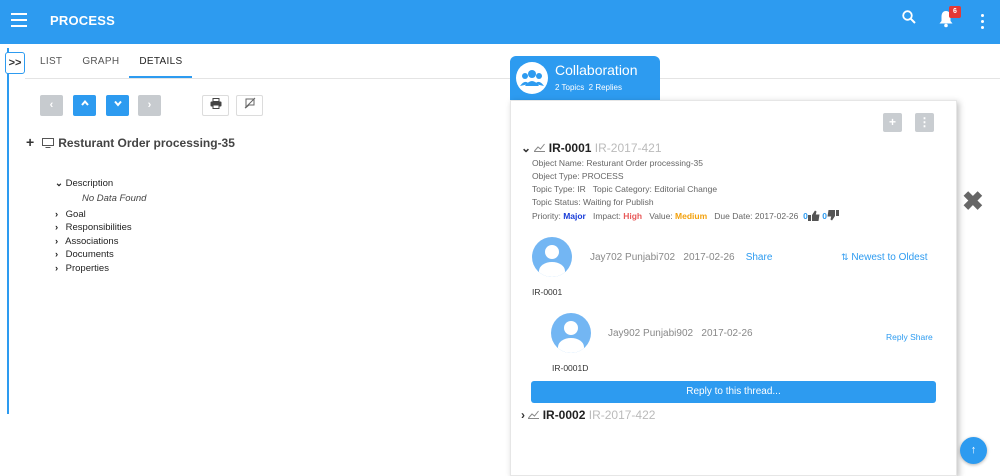 This screenshot has height=476, width=1000. What do you see at coordinates (578, 176) in the screenshot?
I see `meta-object-type: Object Type: PROCESS` at bounding box center [578, 176].